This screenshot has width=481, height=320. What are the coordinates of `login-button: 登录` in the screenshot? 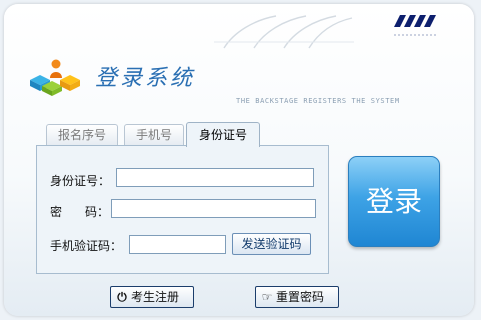 It's located at (394, 201).